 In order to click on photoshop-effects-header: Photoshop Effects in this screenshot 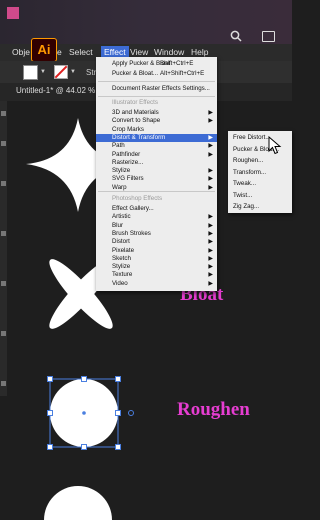, I will do `click(137, 198)`.